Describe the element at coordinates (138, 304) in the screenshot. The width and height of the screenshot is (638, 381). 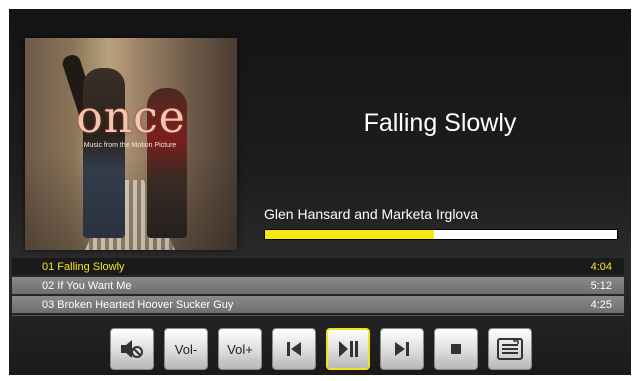
I see `track-label: 03 Broken Hearted Hoover Sucker Guy` at that location.